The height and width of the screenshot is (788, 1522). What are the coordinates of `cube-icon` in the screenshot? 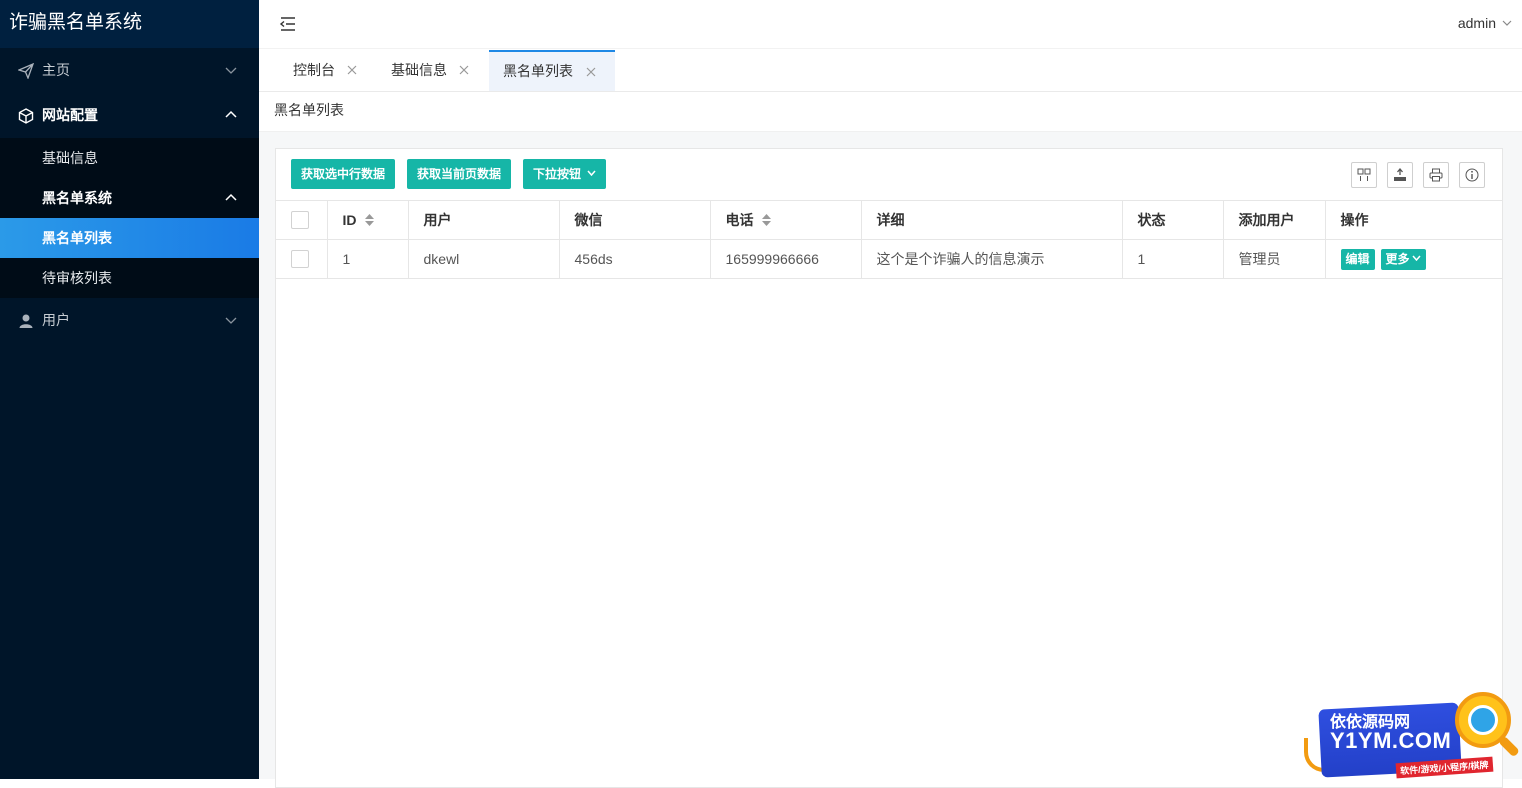 It's located at (26, 116).